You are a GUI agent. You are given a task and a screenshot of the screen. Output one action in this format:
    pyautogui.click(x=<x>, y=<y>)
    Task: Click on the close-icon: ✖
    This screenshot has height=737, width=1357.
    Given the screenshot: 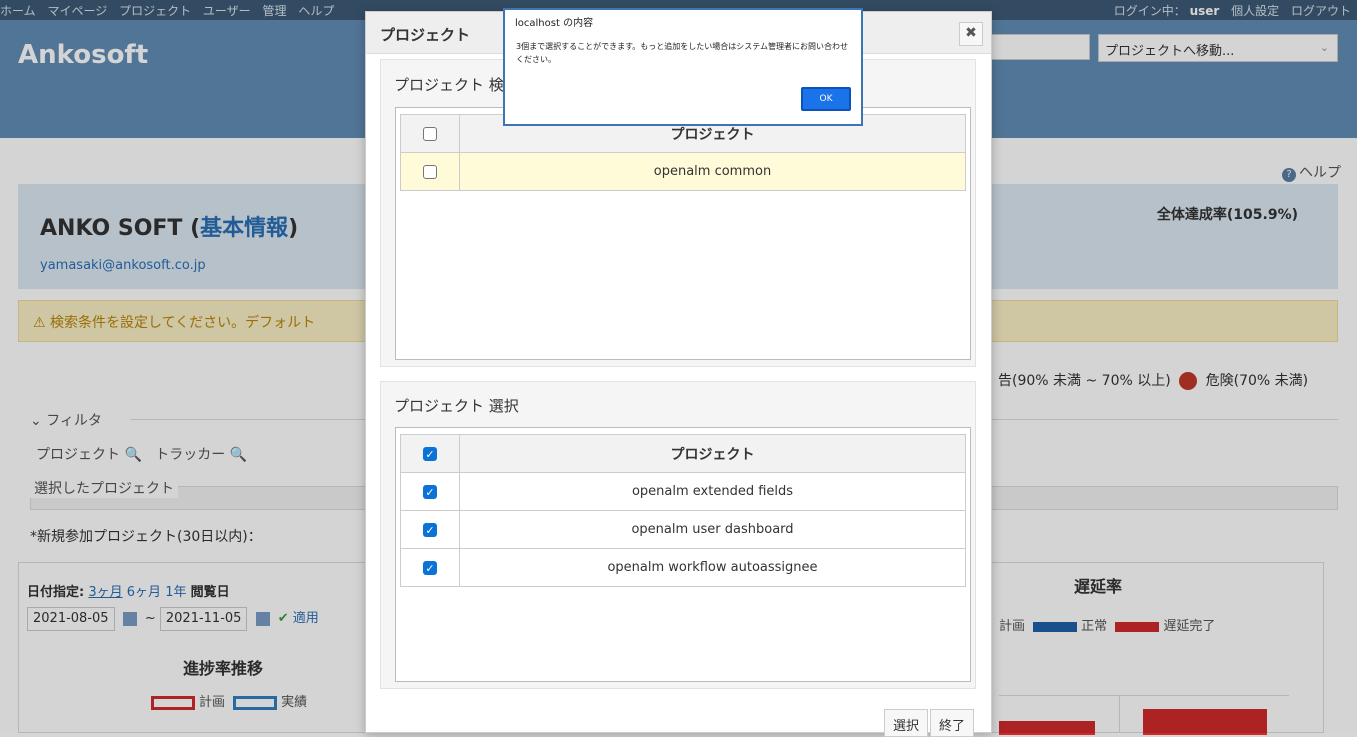 What is the action you would take?
    pyautogui.click(x=971, y=34)
    